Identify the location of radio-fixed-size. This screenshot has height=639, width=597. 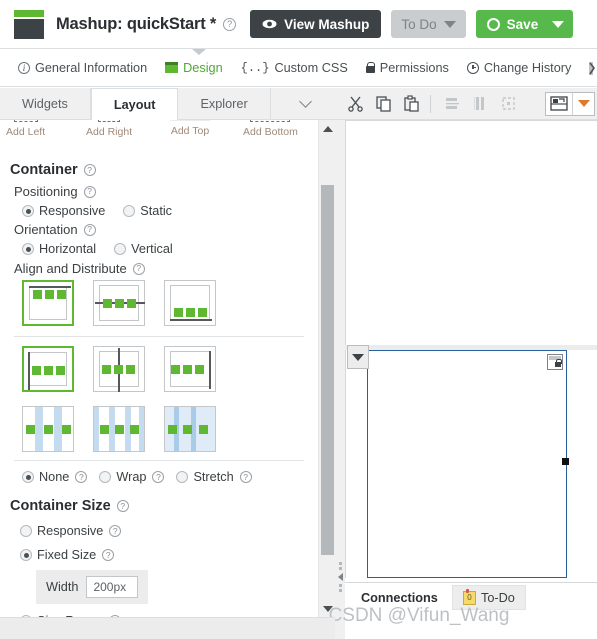
(26, 555).